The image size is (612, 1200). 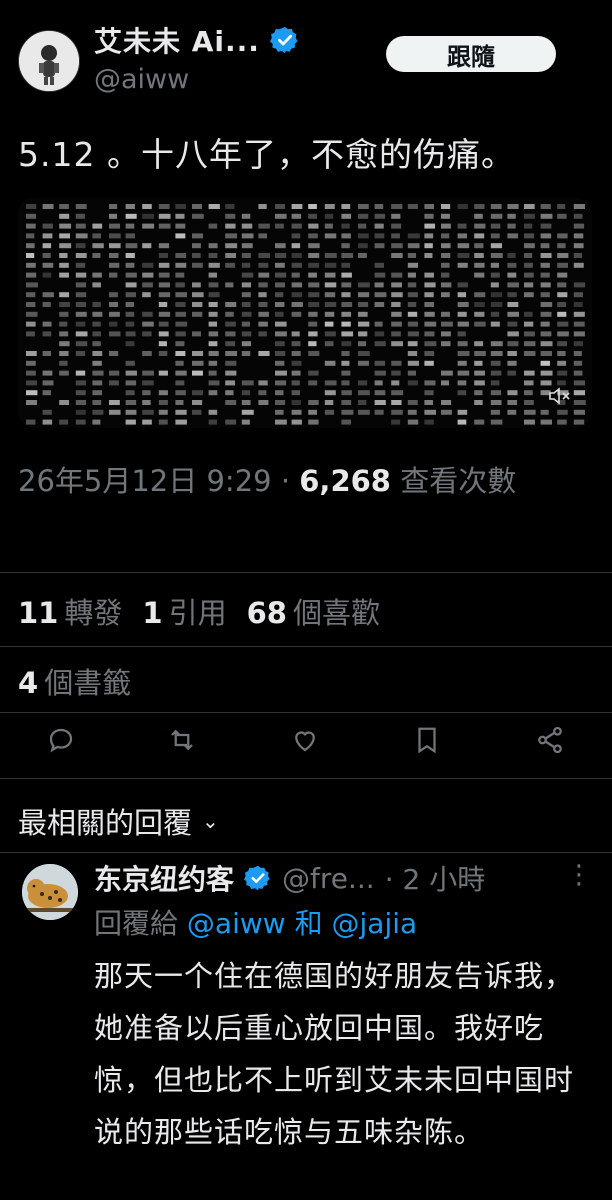 I want to click on leopard-avatar-image, so click(x=50, y=892).